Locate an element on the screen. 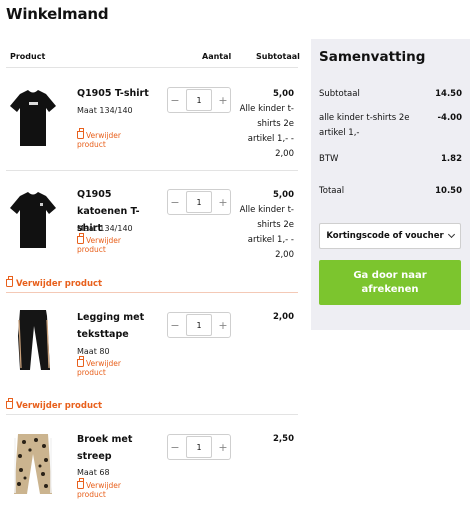 The height and width of the screenshot is (521, 475). summary-subtotal-label: Subtotaal is located at coordinates (339, 94).